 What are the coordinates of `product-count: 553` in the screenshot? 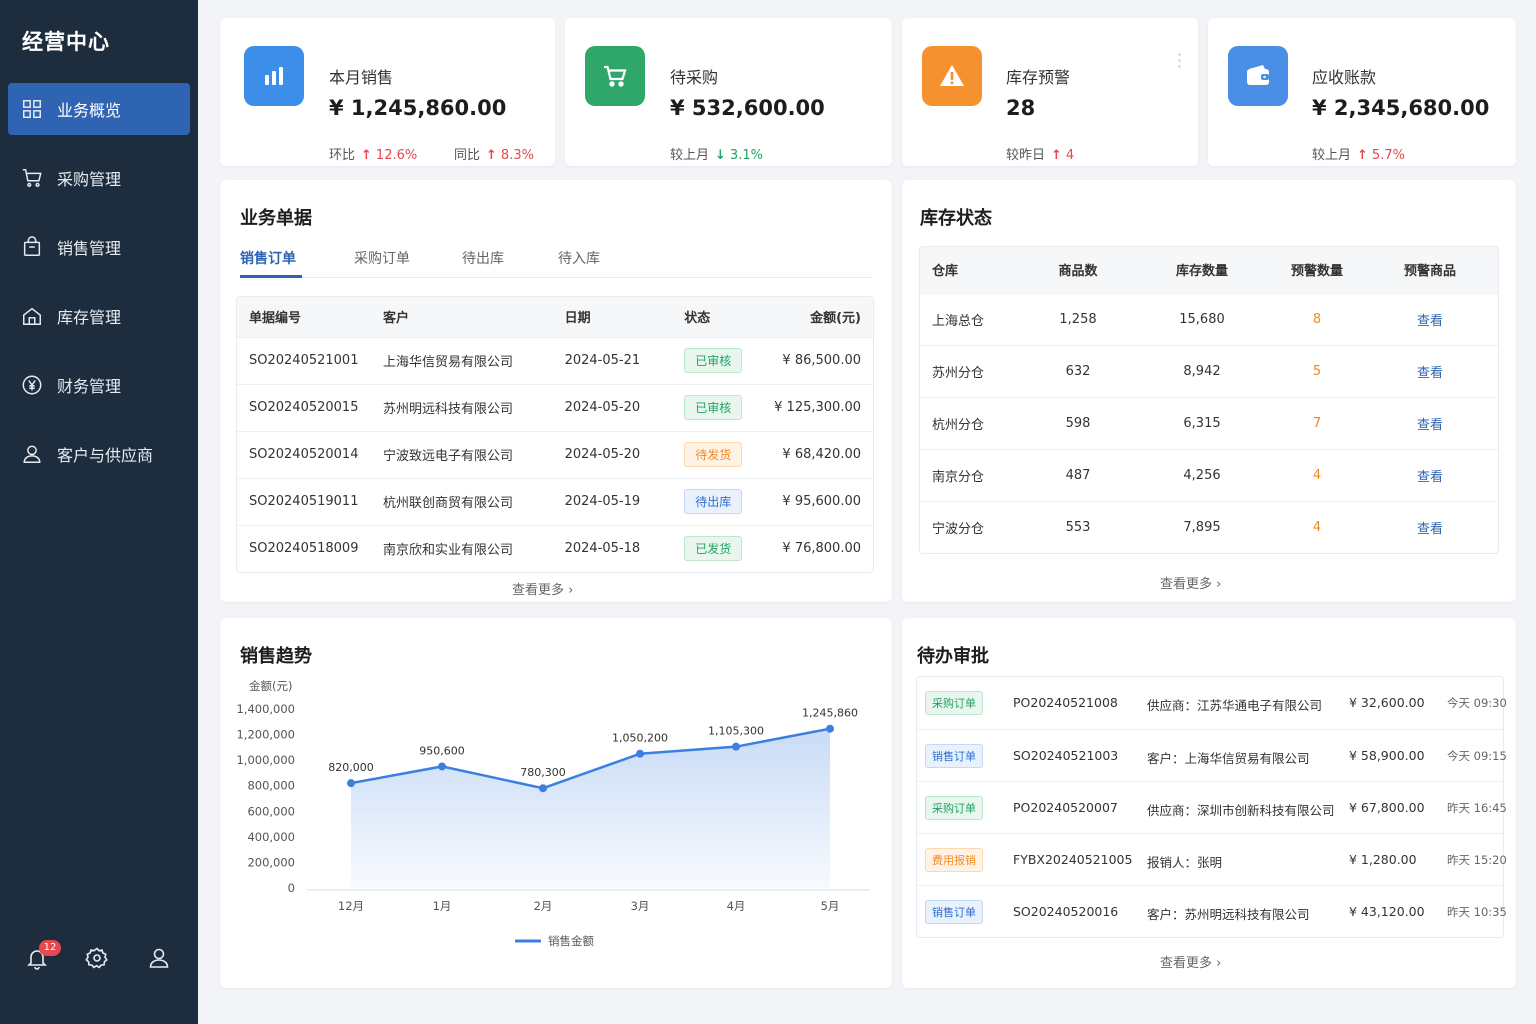 It's located at (1078, 526).